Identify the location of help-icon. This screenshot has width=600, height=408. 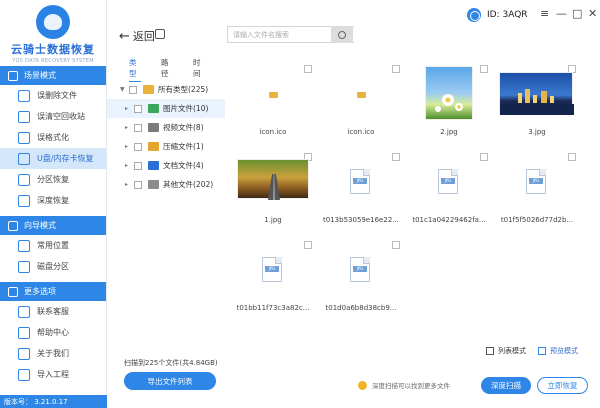
(24, 332).